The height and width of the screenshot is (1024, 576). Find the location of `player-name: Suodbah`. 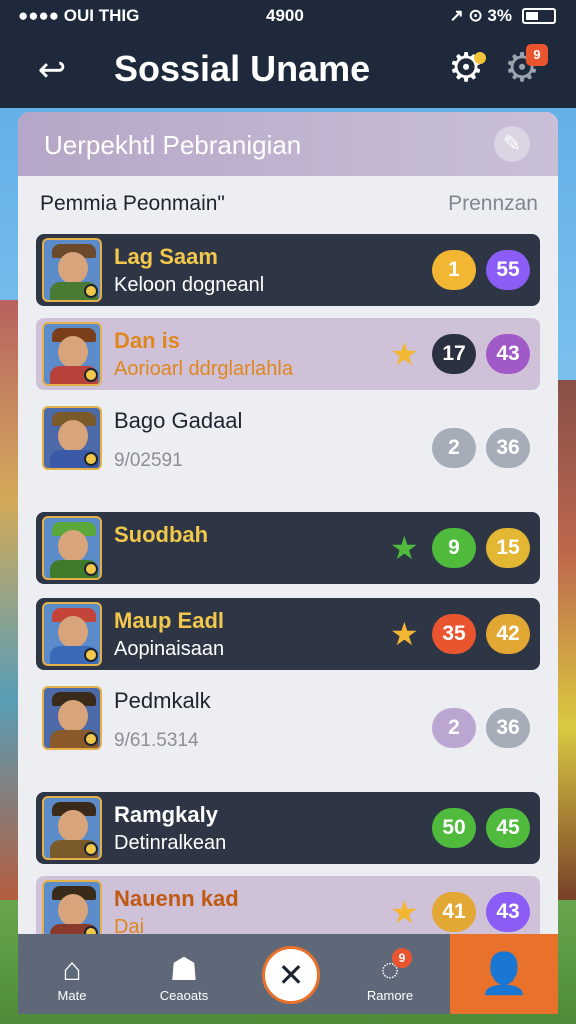

player-name: Suodbah is located at coordinates (161, 534).